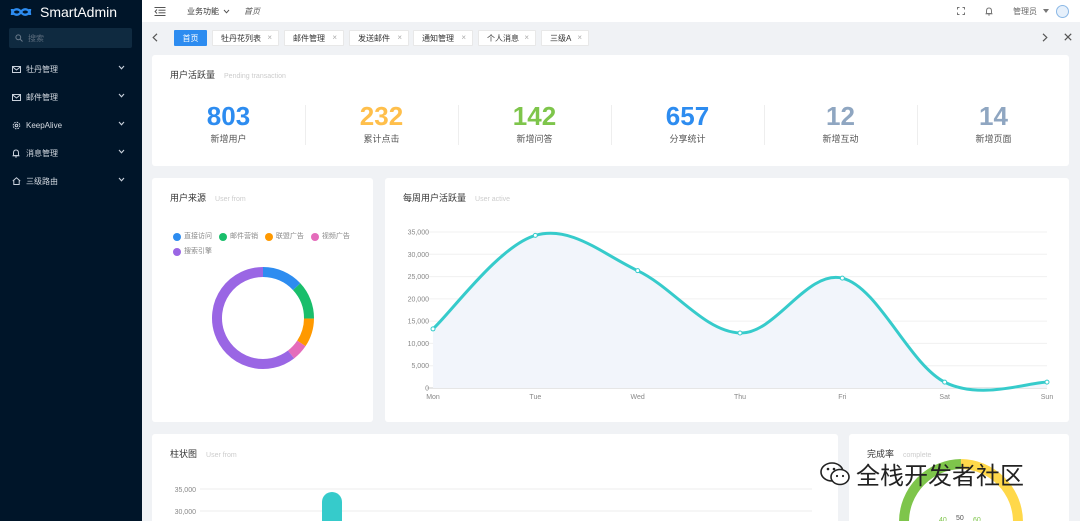 The width and height of the screenshot is (1080, 521). Describe the element at coordinates (687, 139) in the screenshot. I see `stat-label: 分享统计` at that location.